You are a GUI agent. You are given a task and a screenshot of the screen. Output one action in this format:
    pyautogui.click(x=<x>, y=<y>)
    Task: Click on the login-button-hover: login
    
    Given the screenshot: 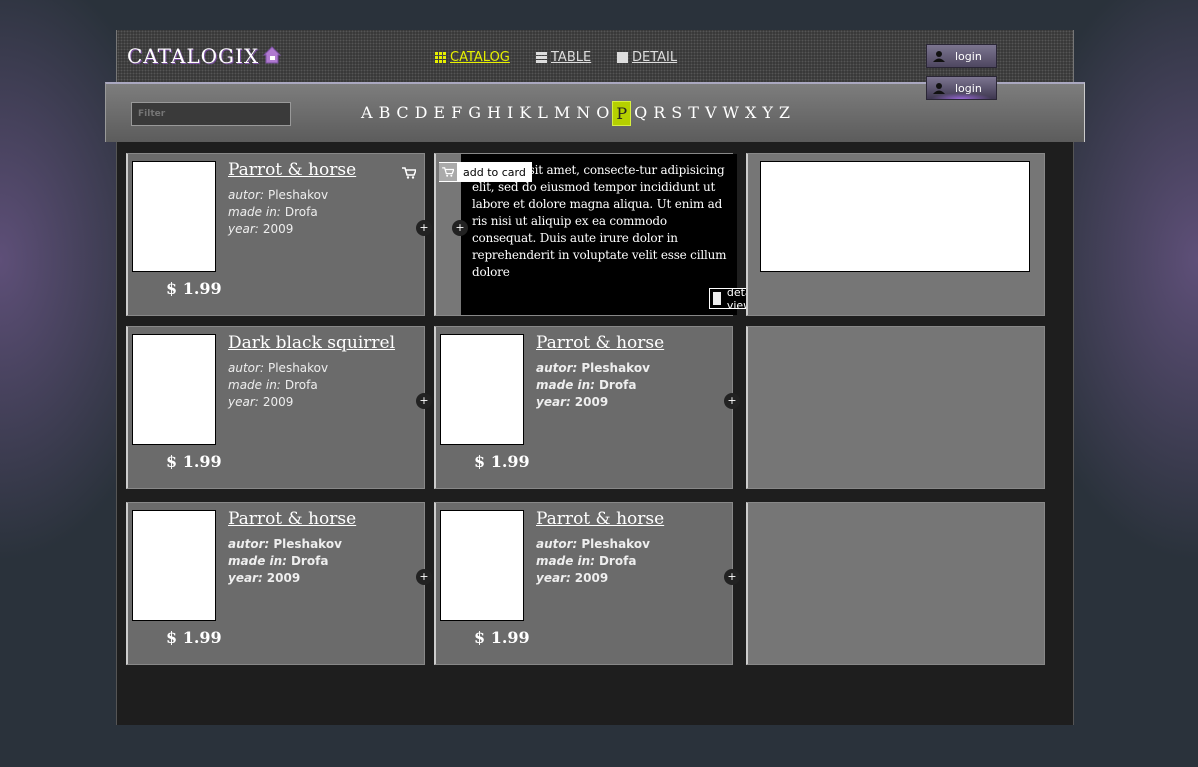 What is the action you would take?
    pyautogui.click(x=961, y=88)
    